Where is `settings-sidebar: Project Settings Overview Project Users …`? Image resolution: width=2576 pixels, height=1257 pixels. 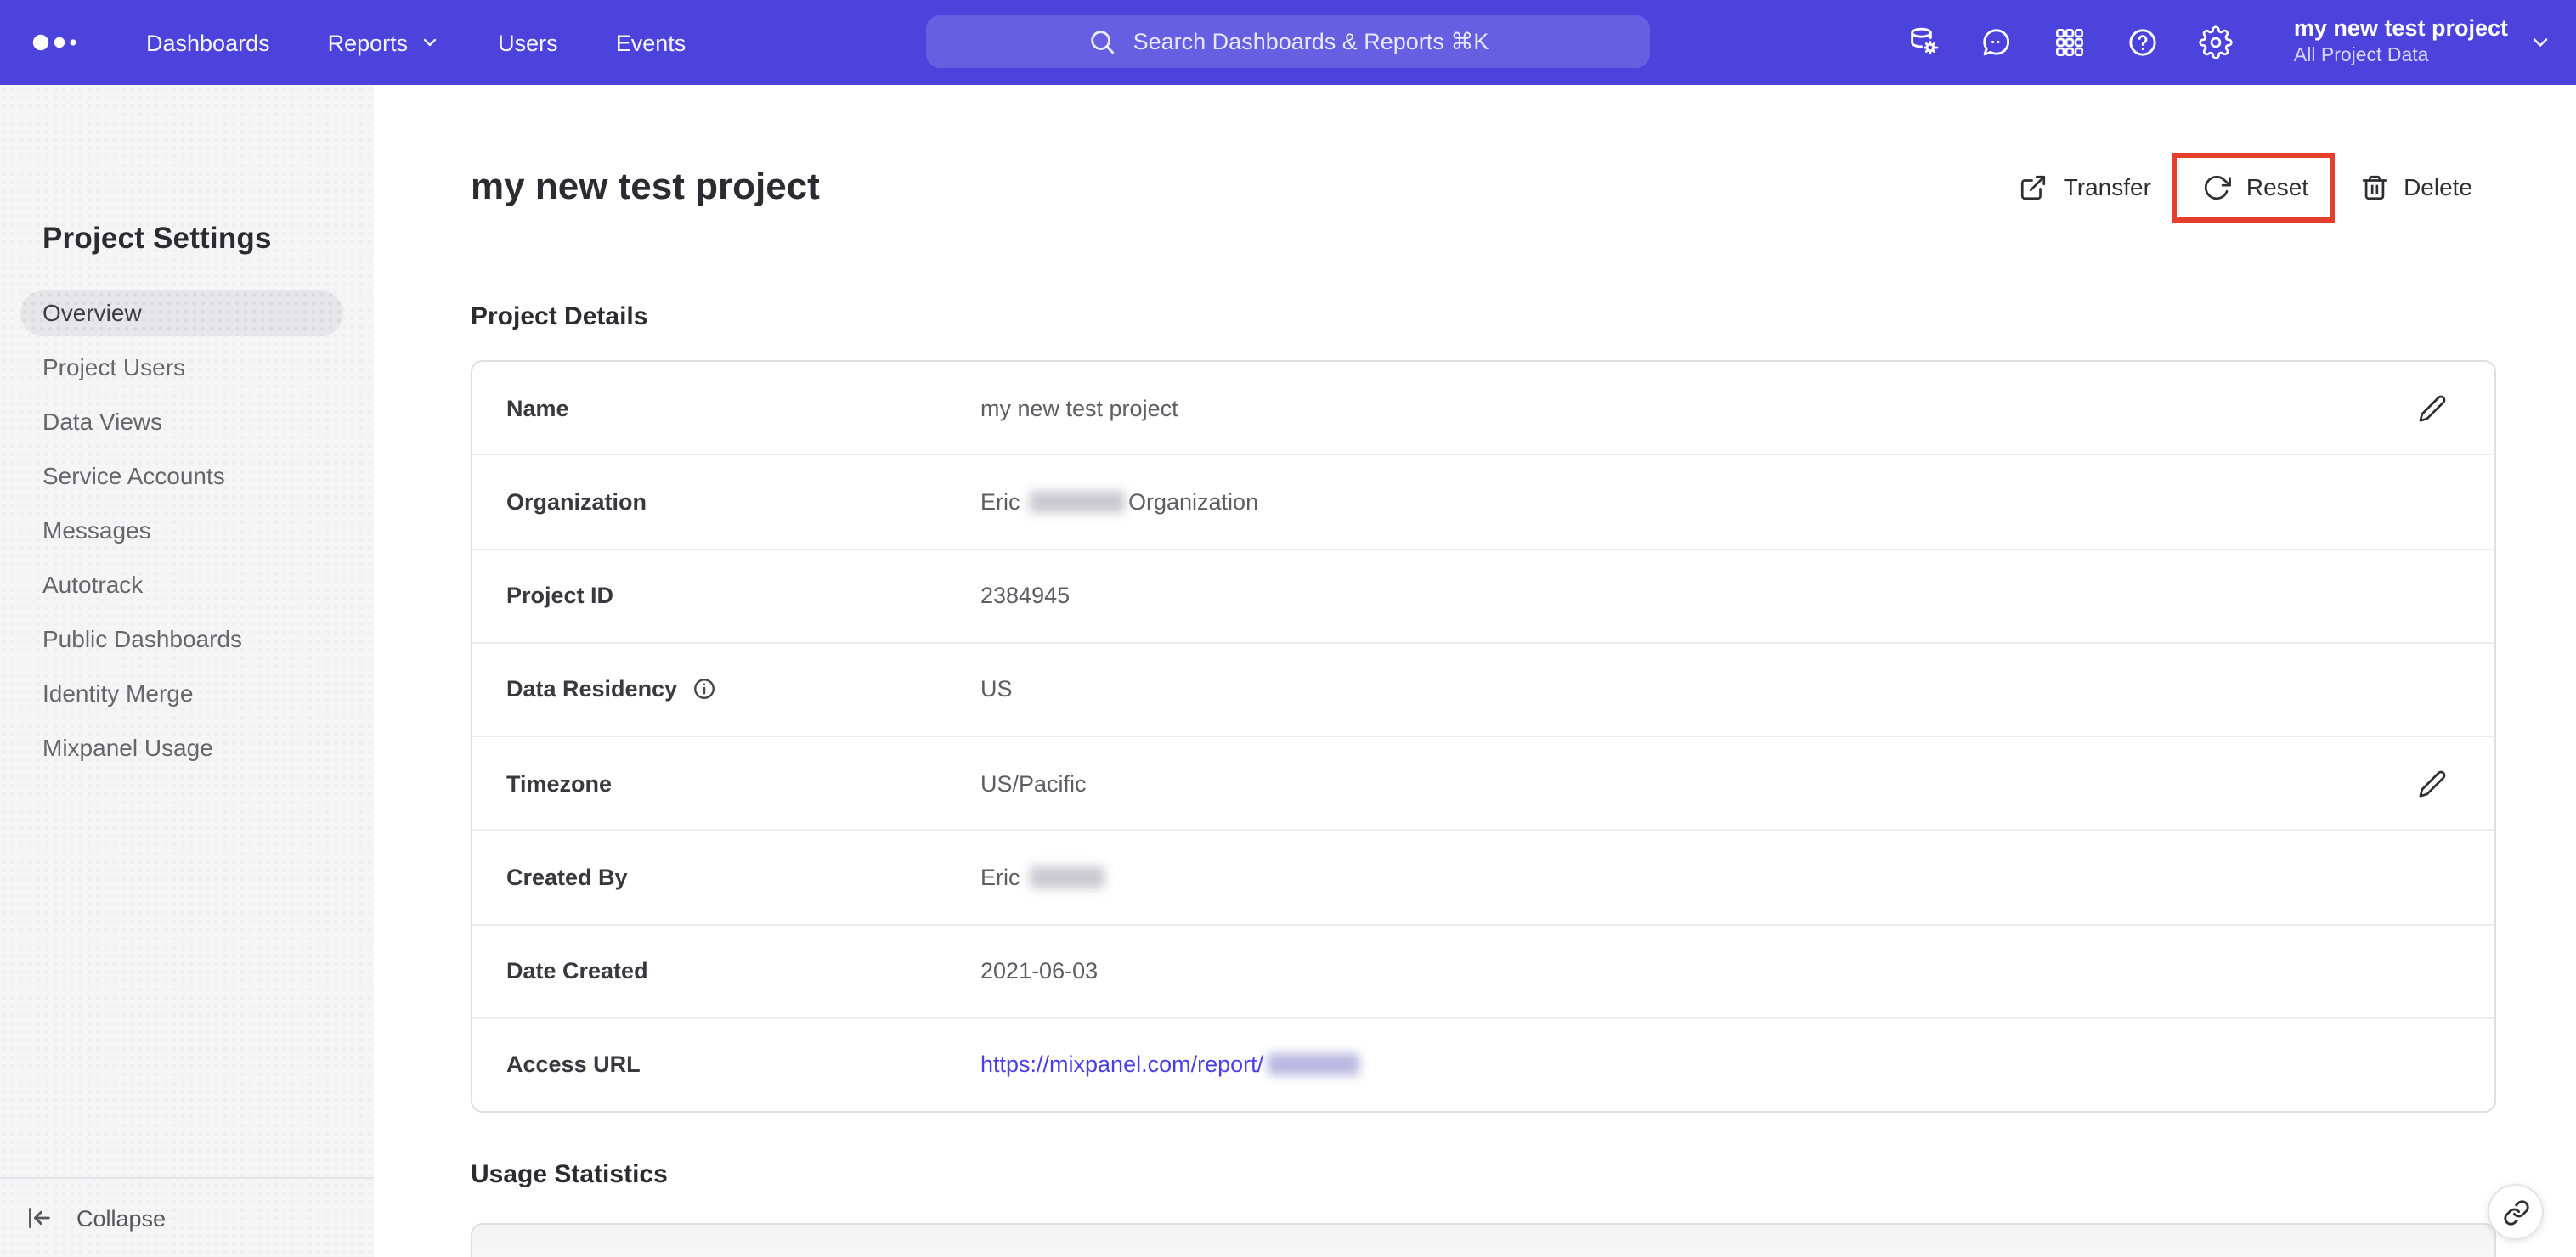
settings-sidebar: Project Settings Overview Project Users … is located at coordinates (187, 671).